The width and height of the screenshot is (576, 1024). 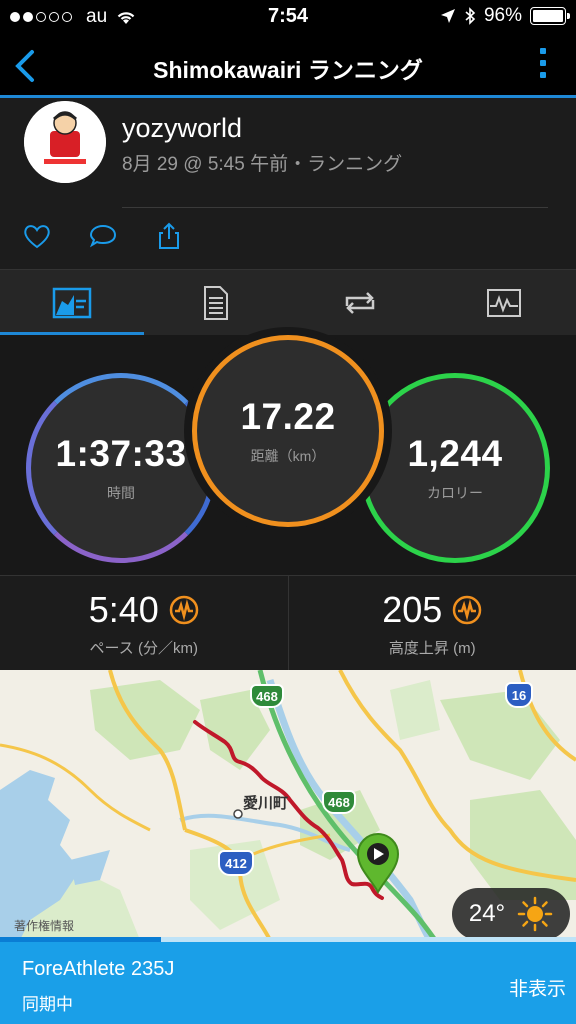 What do you see at coordinates (44, 925) in the screenshot?
I see `map-credit: 著作権情報` at bounding box center [44, 925].